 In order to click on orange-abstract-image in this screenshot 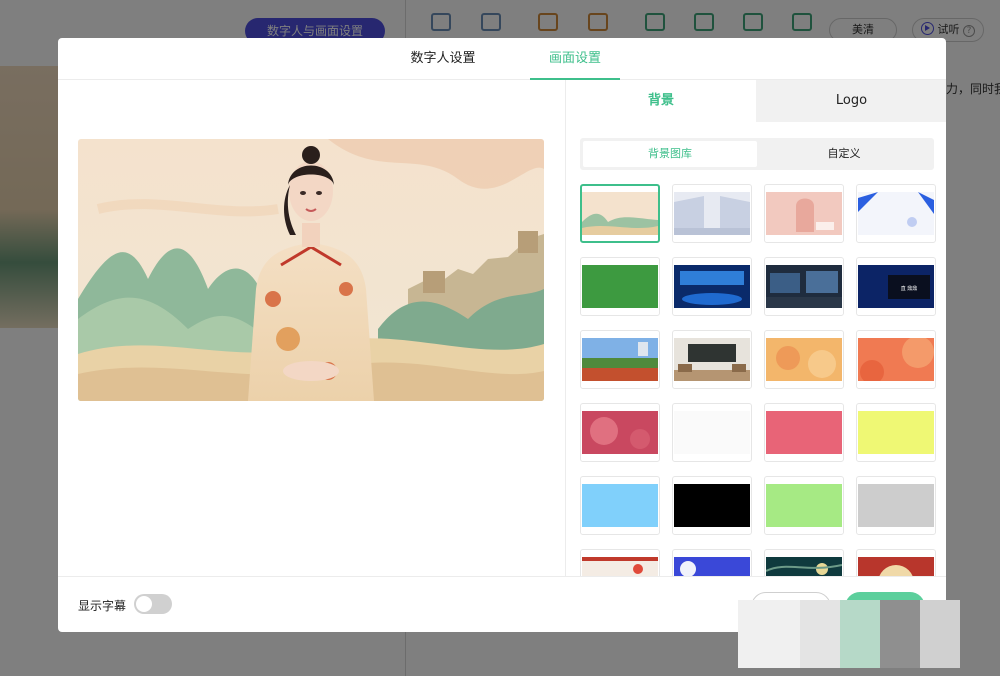, I will do `click(804, 359)`.